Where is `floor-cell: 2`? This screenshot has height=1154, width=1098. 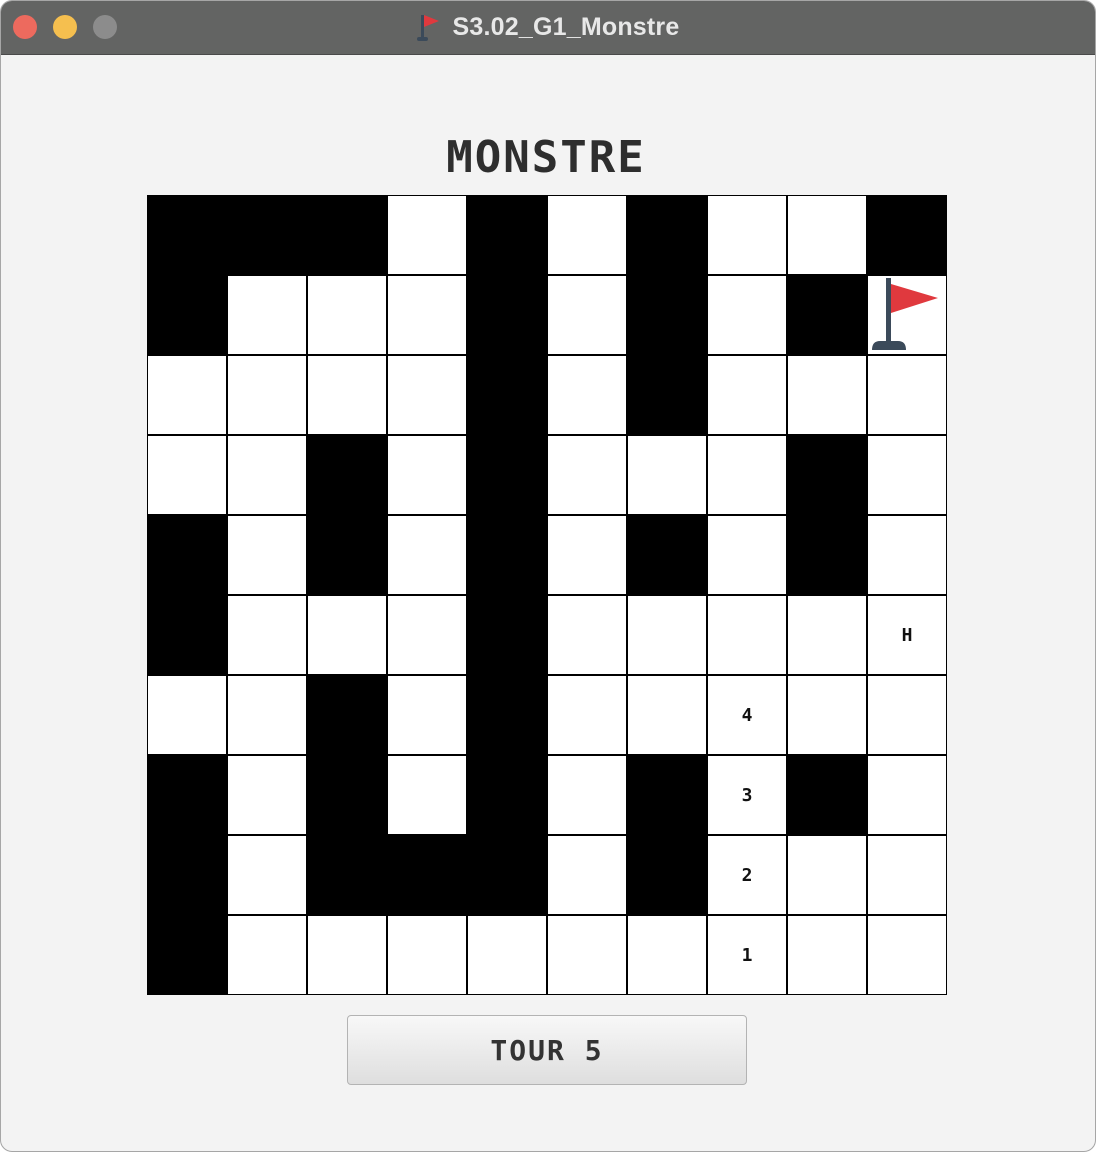 floor-cell: 2 is located at coordinates (747, 875).